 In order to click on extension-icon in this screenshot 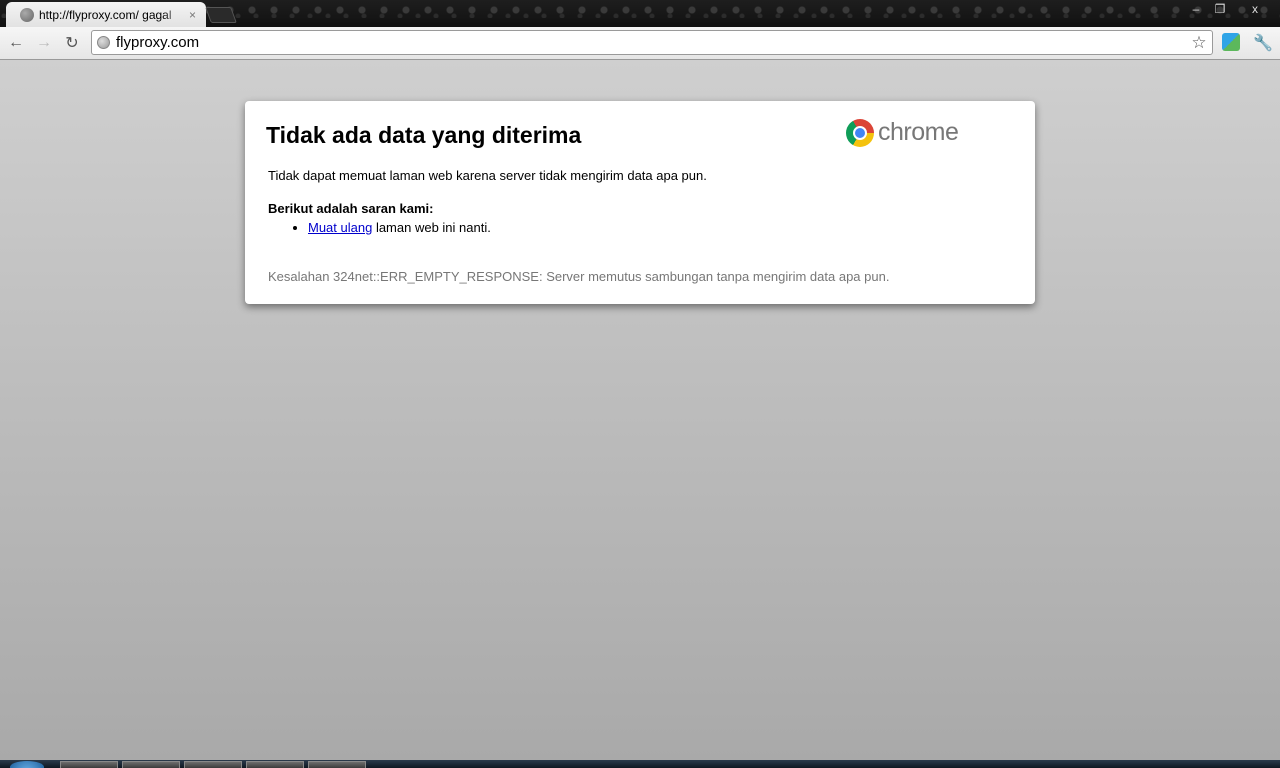, I will do `click(1231, 42)`.